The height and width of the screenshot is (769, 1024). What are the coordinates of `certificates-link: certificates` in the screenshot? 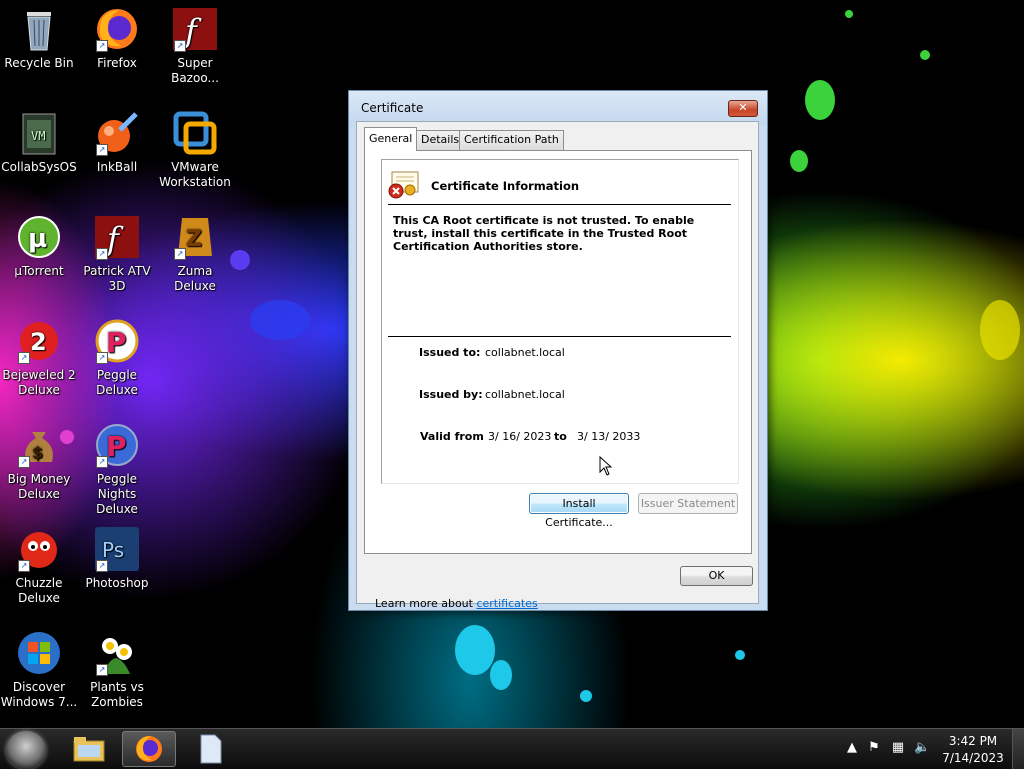 It's located at (506, 603).